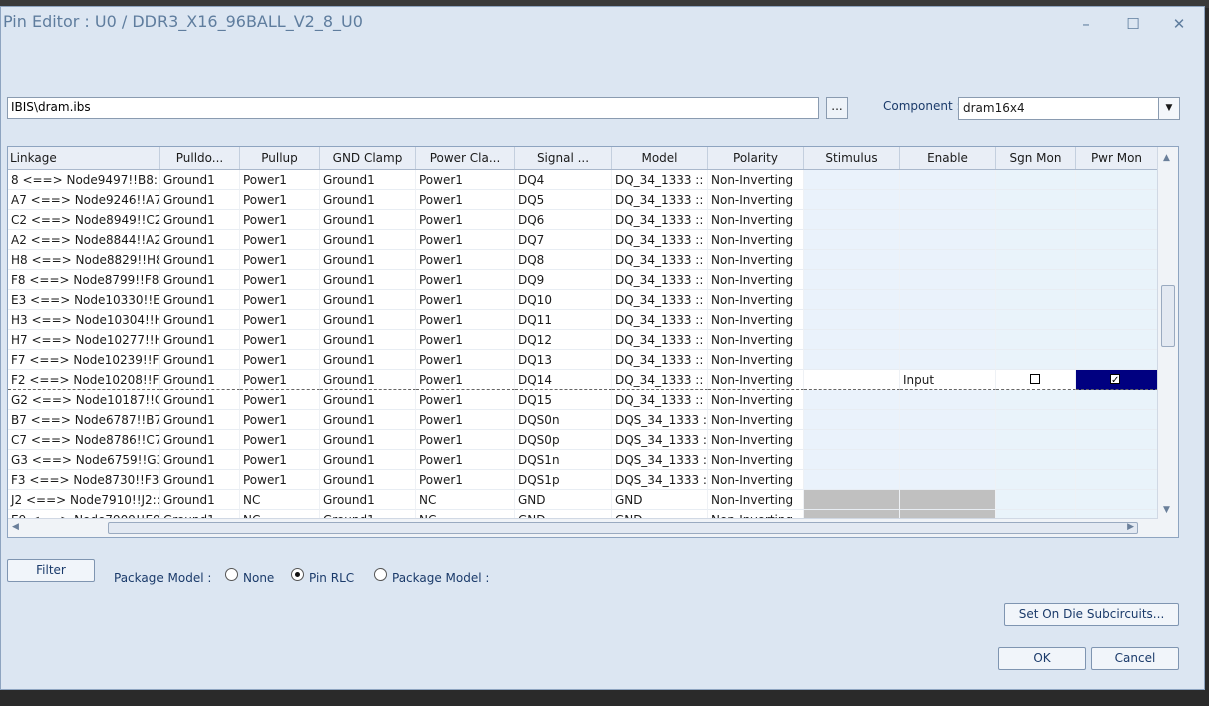 This screenshot has height=706, width=1209. Describe the element at coordinates (563, 500) in the screenshot. I see `cell-signal: GND` at that location.